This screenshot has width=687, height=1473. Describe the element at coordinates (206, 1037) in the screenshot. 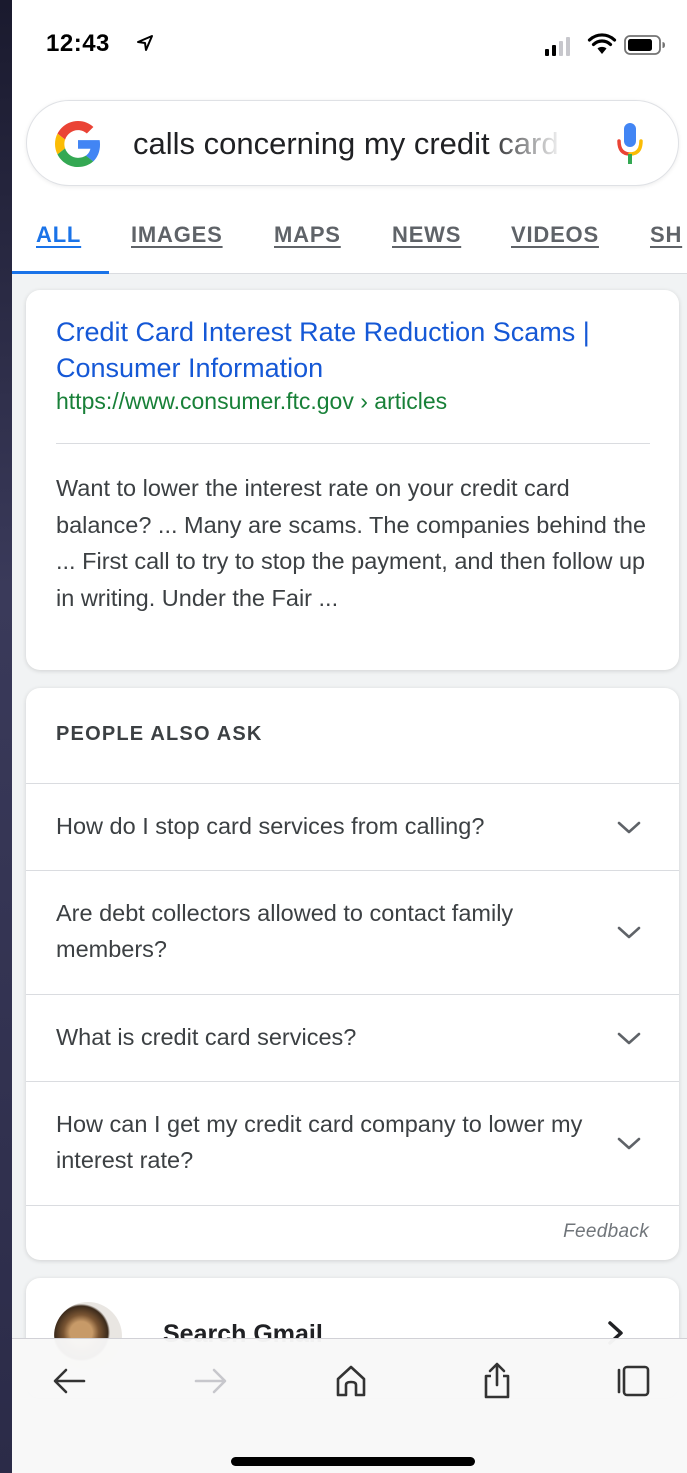

I see `paa-question-text: What is credit card services?` at that location.